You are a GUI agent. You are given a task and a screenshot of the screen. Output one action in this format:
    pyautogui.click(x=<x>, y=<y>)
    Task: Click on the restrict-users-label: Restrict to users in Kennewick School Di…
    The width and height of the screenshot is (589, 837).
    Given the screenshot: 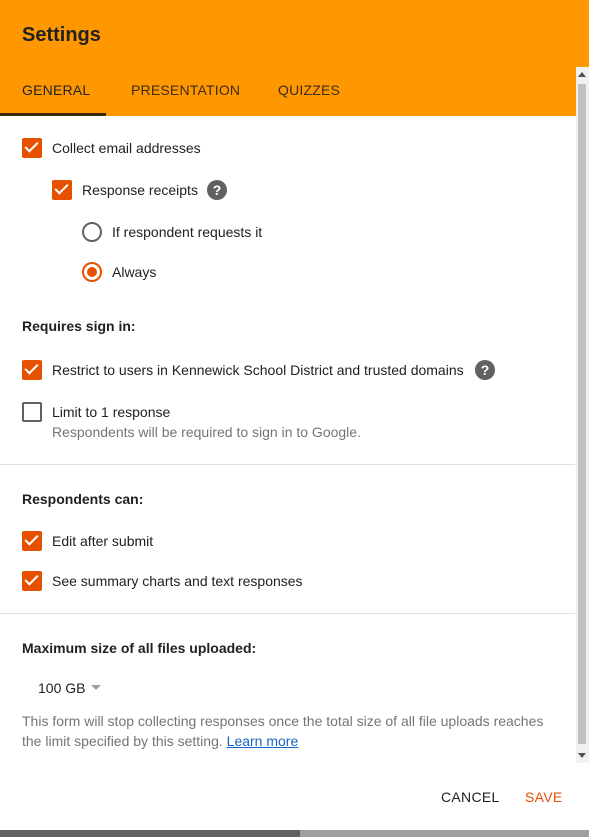 What is the action you would take?
    pyautogui.click(x=258, y=370)
    